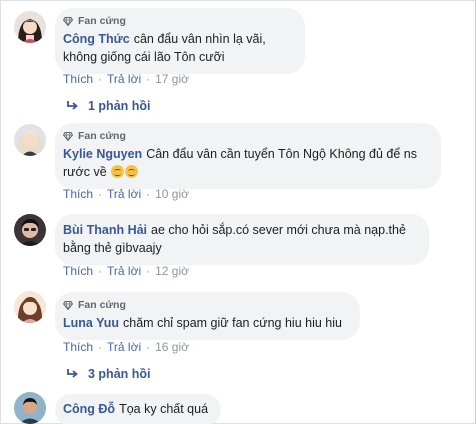 The width and height of the screenshot is (476, 424). I want to click on view-replies-link: 1 phản hồi, so click(109, 106).